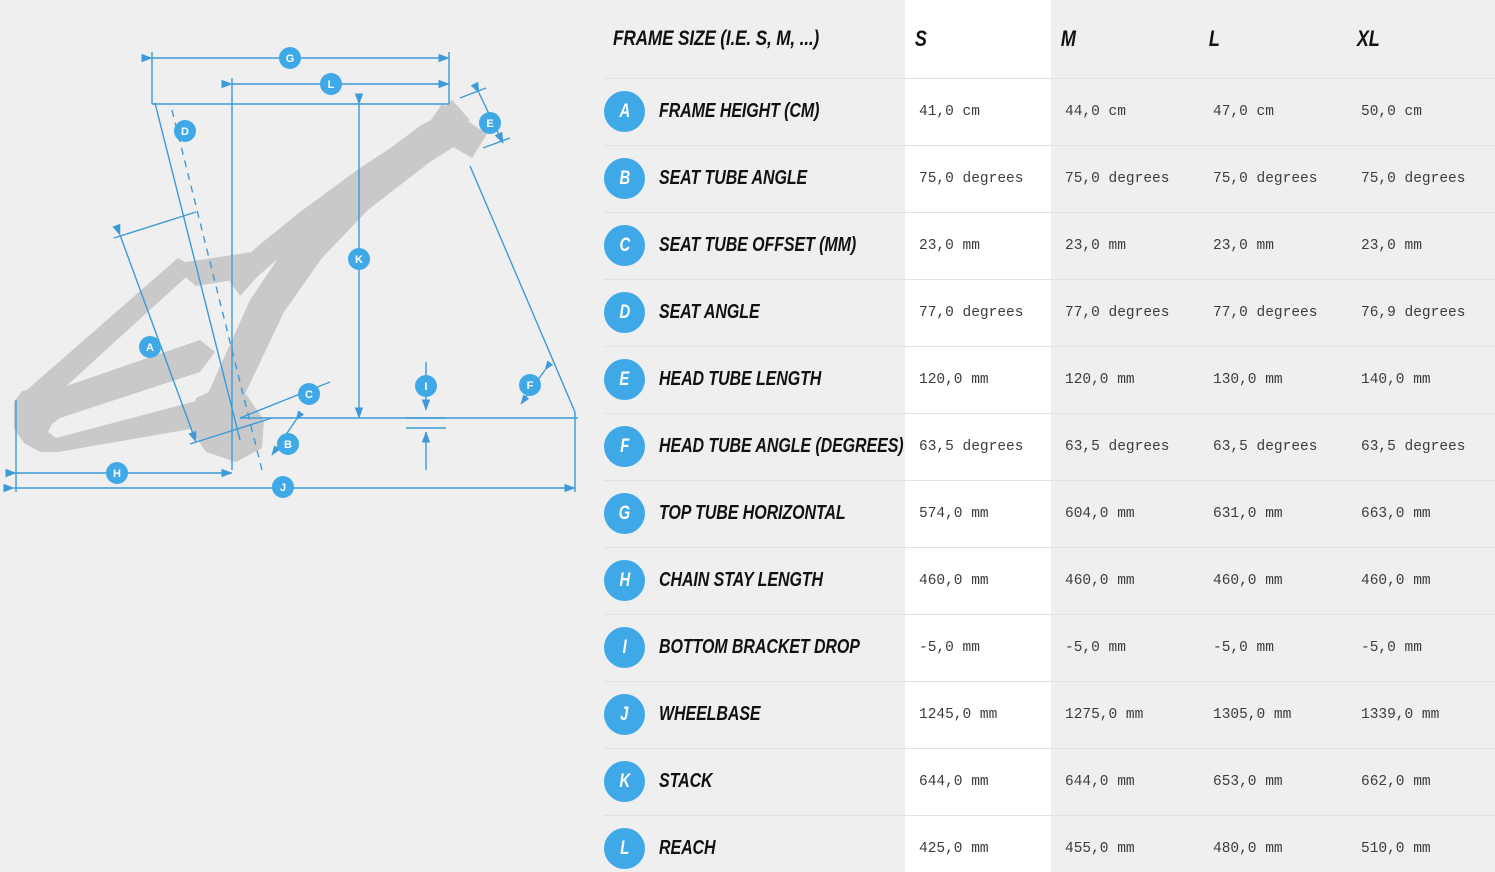 This screenshot has width=1495, height=872. I want to click on value-cell-l: 47,0 cm, so click(1273, 112).